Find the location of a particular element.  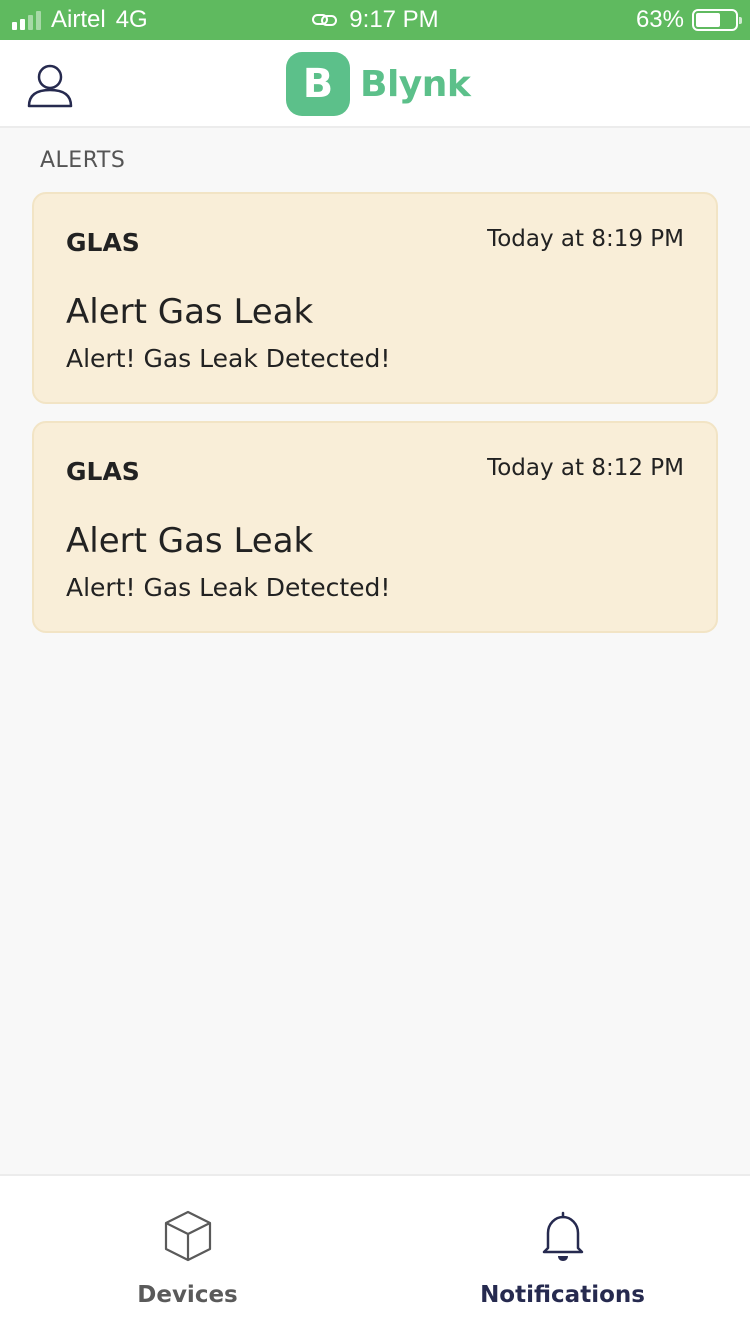

nav-item-devices: Devices is located at coordinates (187, 1255).